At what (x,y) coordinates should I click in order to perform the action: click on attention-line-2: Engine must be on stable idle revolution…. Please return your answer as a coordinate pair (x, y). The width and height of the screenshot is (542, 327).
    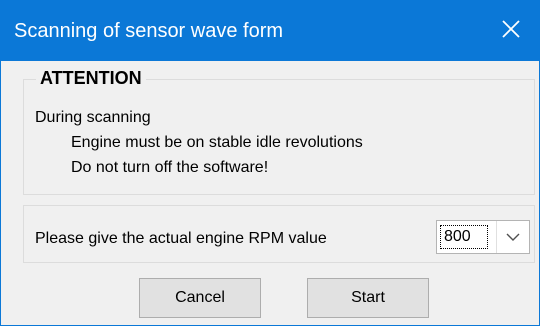
    Looking at the image, I should click on (217, 142).